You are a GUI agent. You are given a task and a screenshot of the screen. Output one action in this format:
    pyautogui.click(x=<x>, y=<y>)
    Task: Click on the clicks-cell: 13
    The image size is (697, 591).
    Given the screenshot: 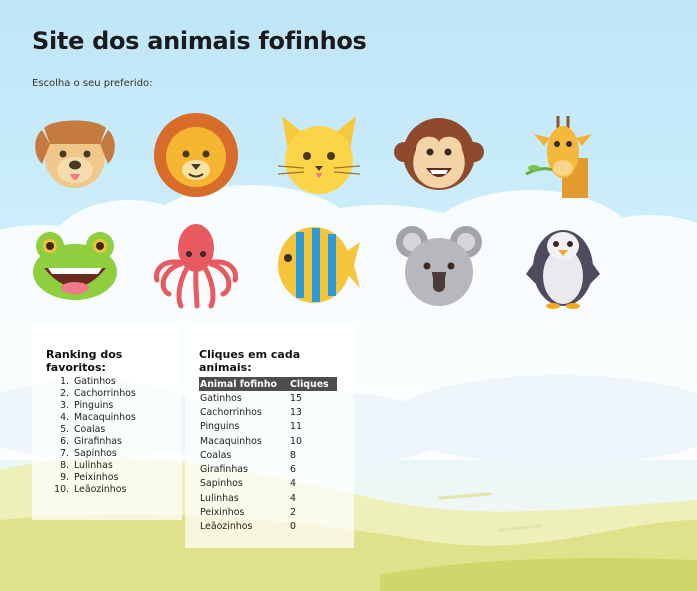 What is the action you would take?
    pyautogui.click(x=296, y=412)
    